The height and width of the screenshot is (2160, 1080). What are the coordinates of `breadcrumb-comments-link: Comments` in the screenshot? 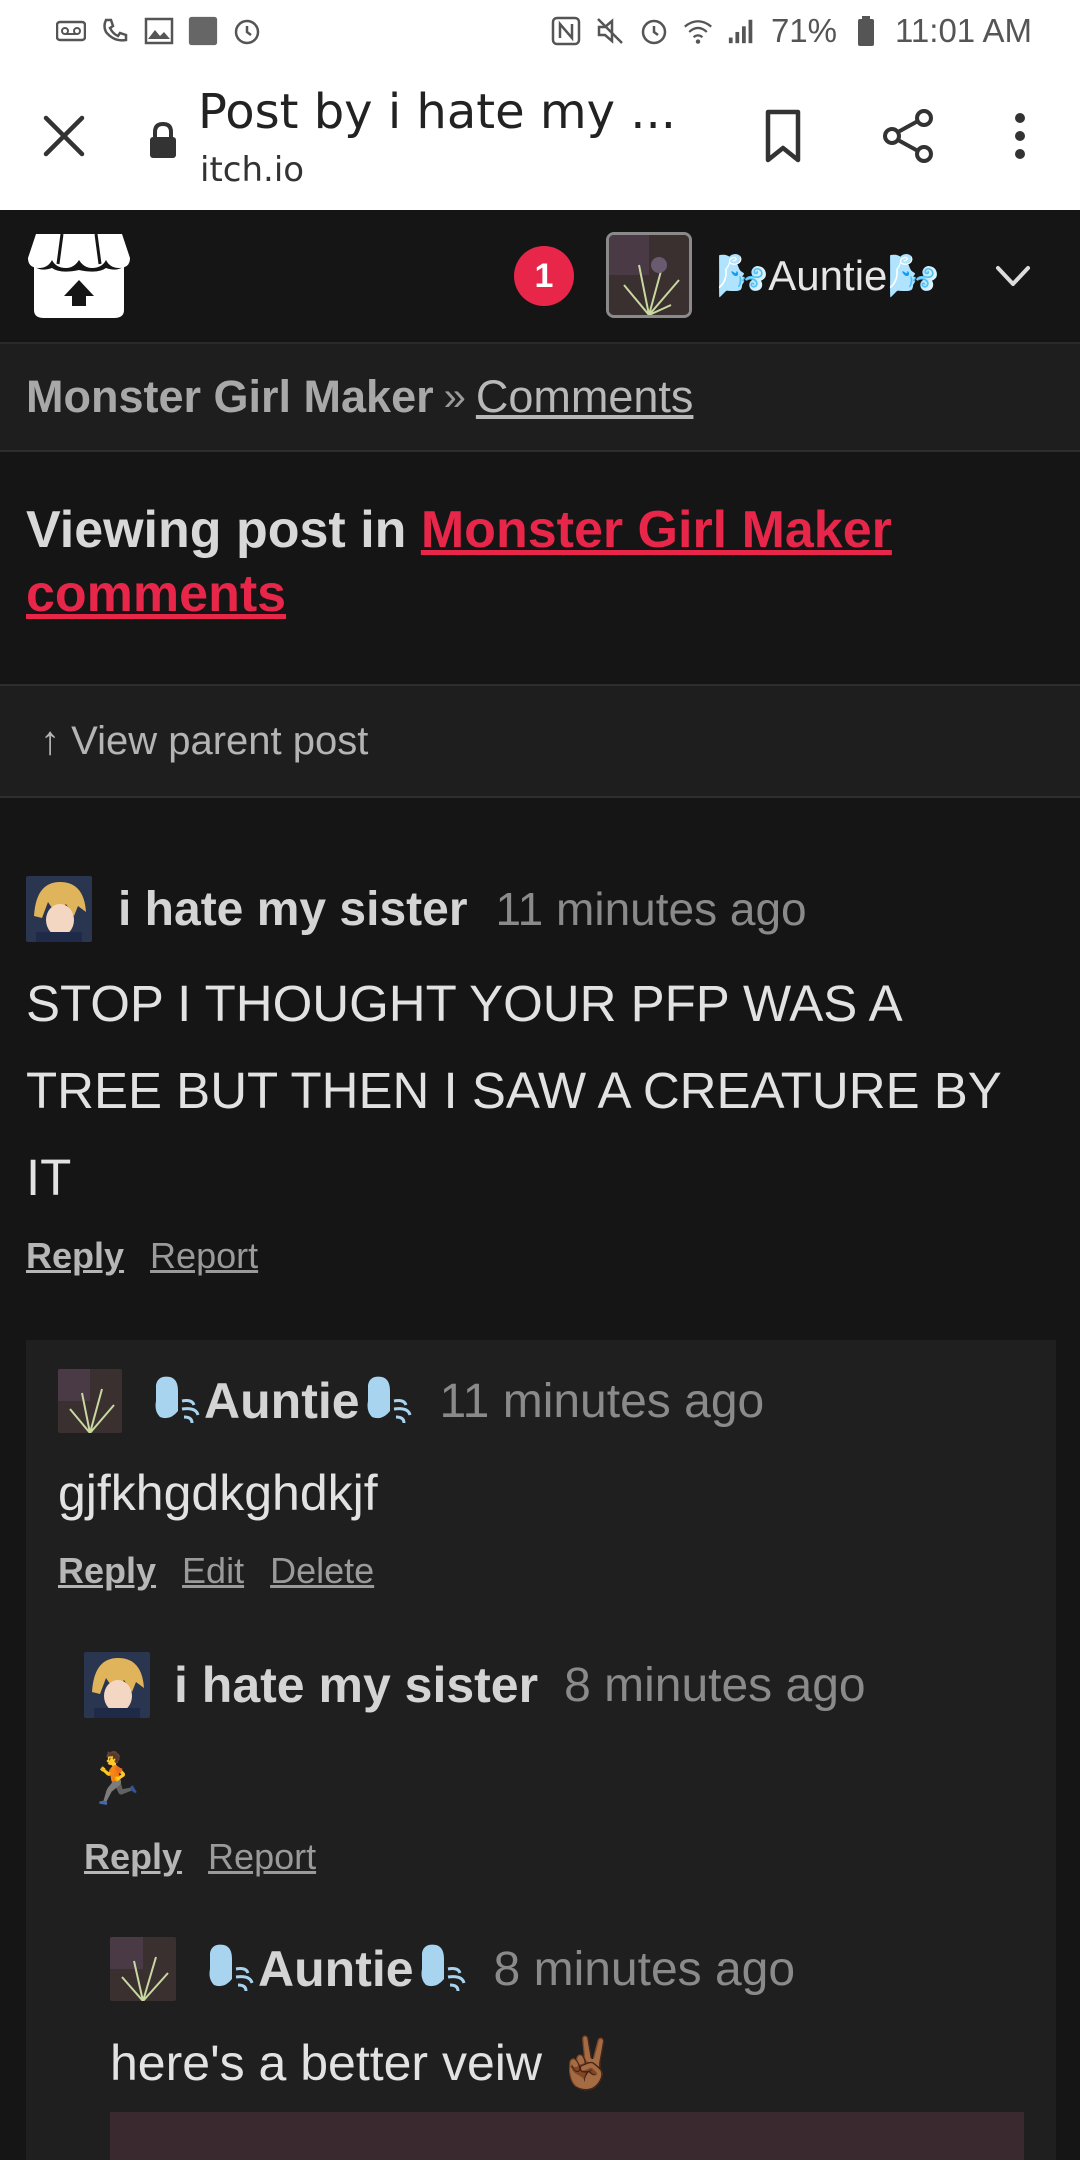 It's located at (585, 397).